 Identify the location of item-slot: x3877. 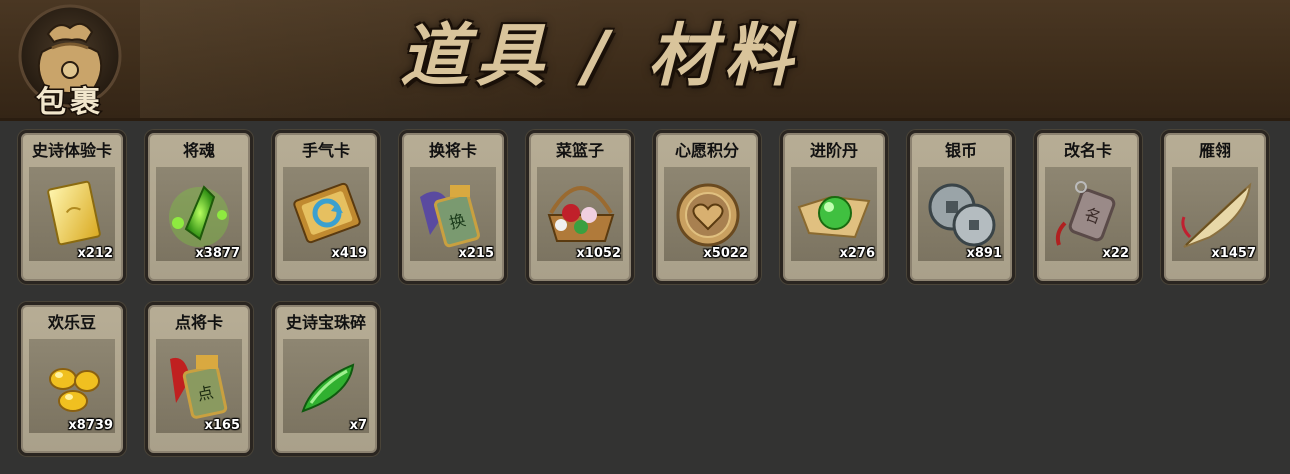
(199, 214).